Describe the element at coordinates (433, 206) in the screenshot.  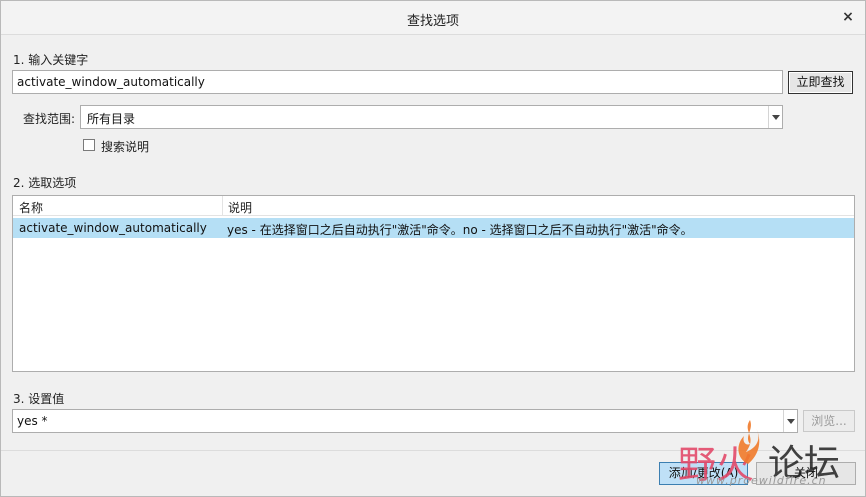
I see `table-header: 名称 说明` at that location.